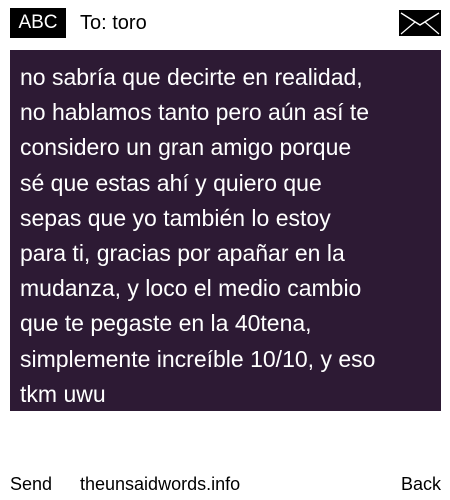 Image resolution: width=450 pixels, height=500 pixels. I want to click on input-mode-badge: ABC, so click(38, 23).